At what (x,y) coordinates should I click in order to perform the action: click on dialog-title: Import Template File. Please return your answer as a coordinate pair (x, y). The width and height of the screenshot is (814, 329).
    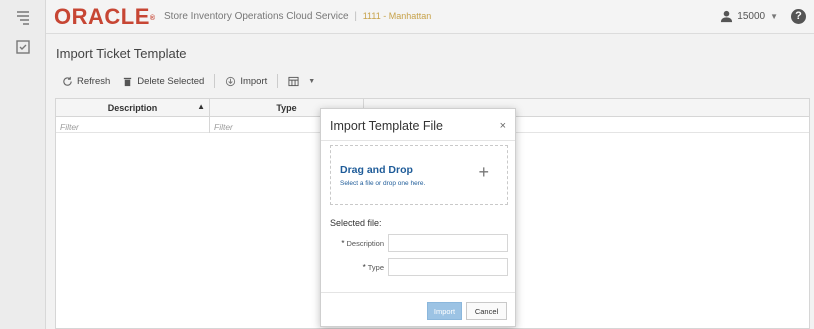
    Looking at the image, I should click on (387, 126).